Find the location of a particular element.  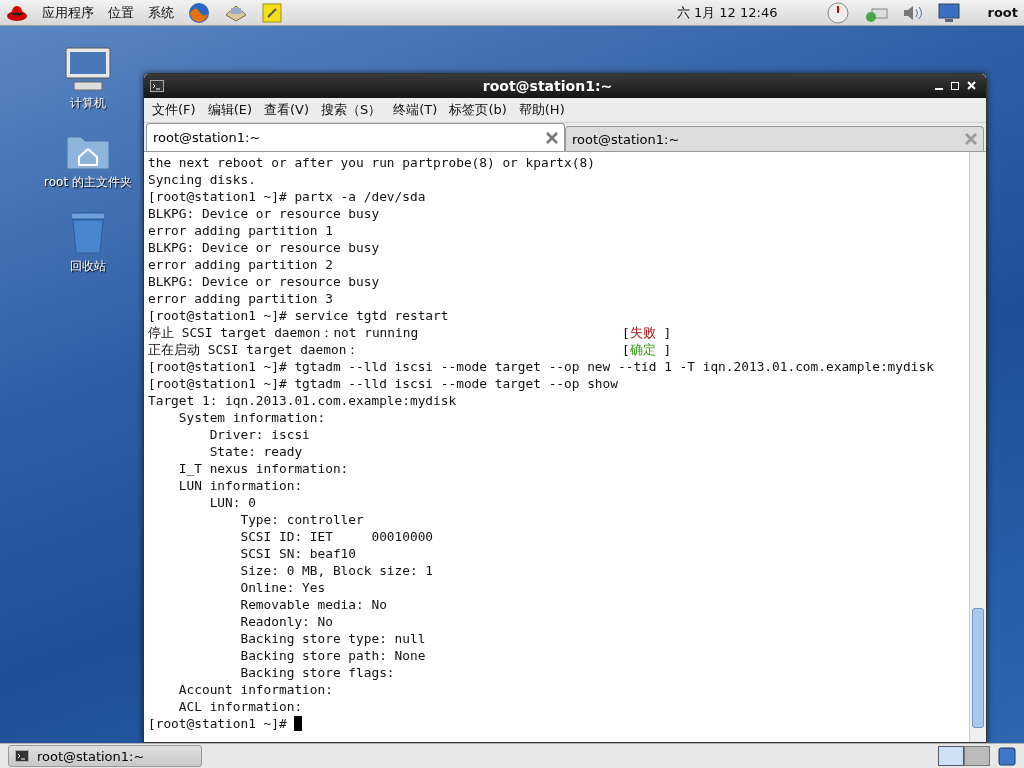

desktop-icon-label: root 的主文件夹 is located at coordinates (88, 182).